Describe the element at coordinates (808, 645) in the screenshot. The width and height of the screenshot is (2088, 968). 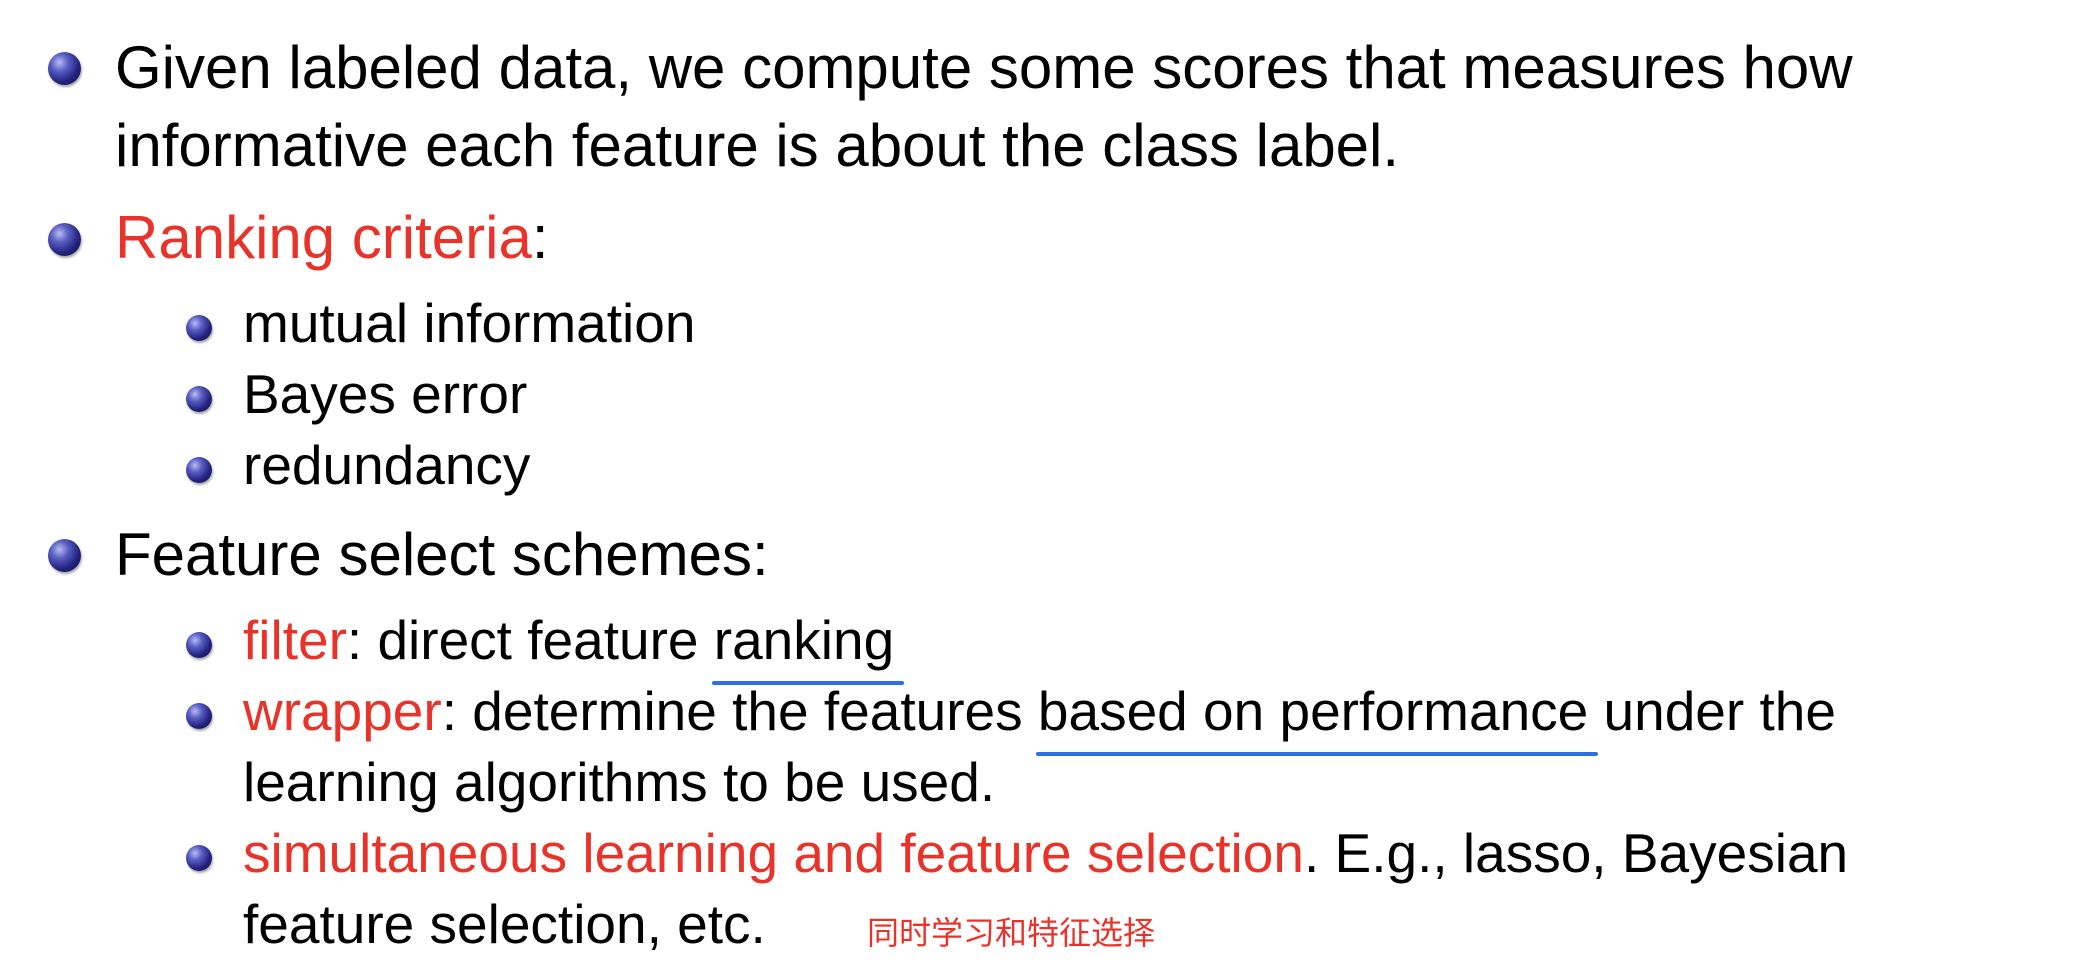
I see `ranking-underlined: ranking` at that location.